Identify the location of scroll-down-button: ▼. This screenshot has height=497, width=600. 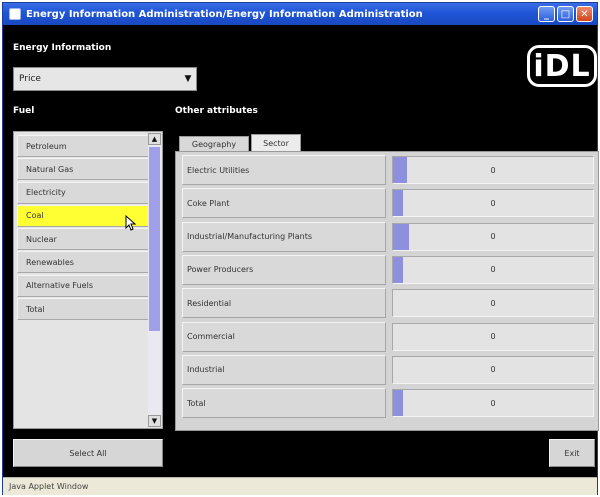
(154, 421).